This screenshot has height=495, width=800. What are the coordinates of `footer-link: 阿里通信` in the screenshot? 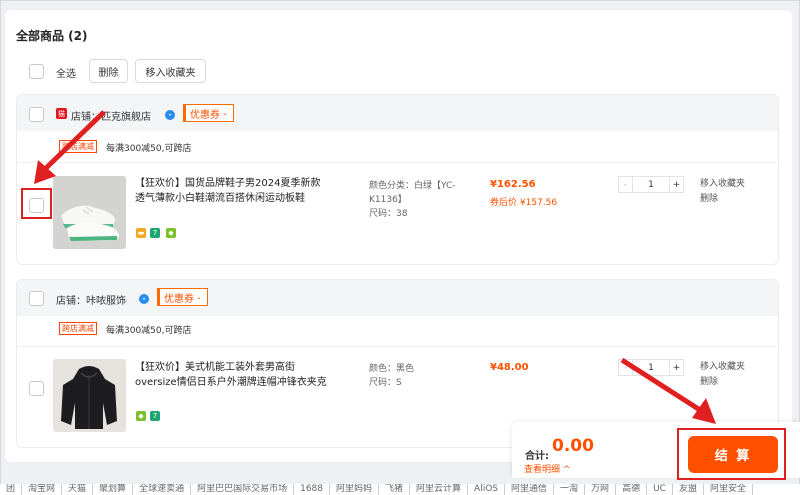 It's located at (530, 489).